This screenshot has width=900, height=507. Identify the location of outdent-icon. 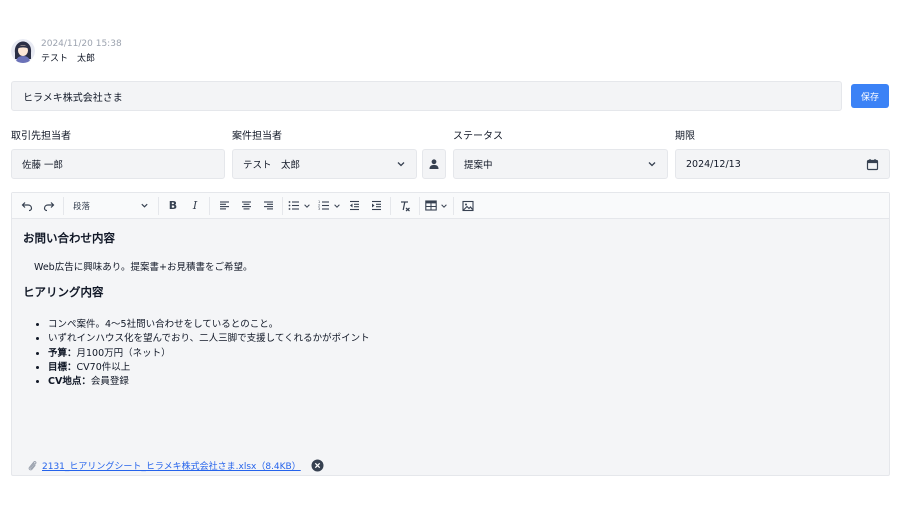
(354, 206).